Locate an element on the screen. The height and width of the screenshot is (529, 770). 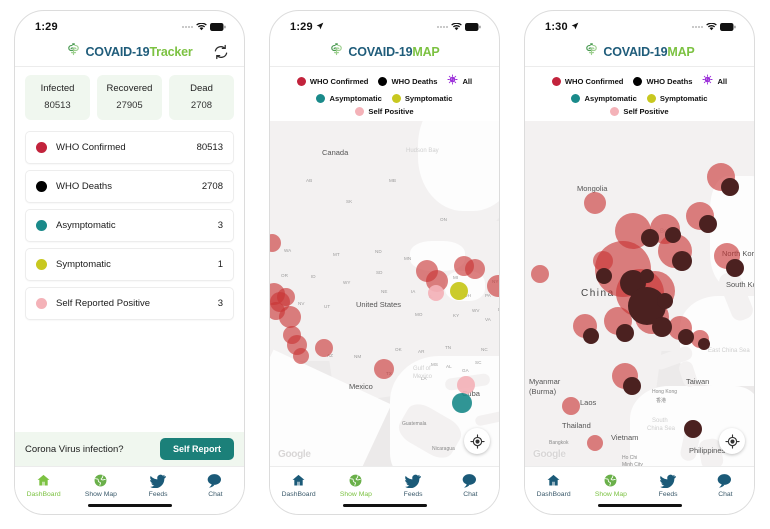
map-label: VA is located at coordinates (488, 319).